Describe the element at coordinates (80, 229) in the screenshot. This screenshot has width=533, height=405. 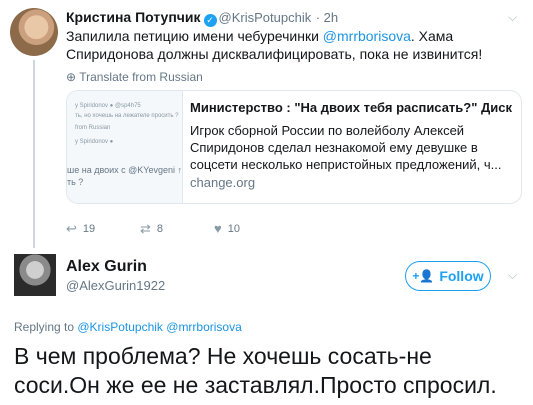
I see `reply-action: ↩ 19` at that location.